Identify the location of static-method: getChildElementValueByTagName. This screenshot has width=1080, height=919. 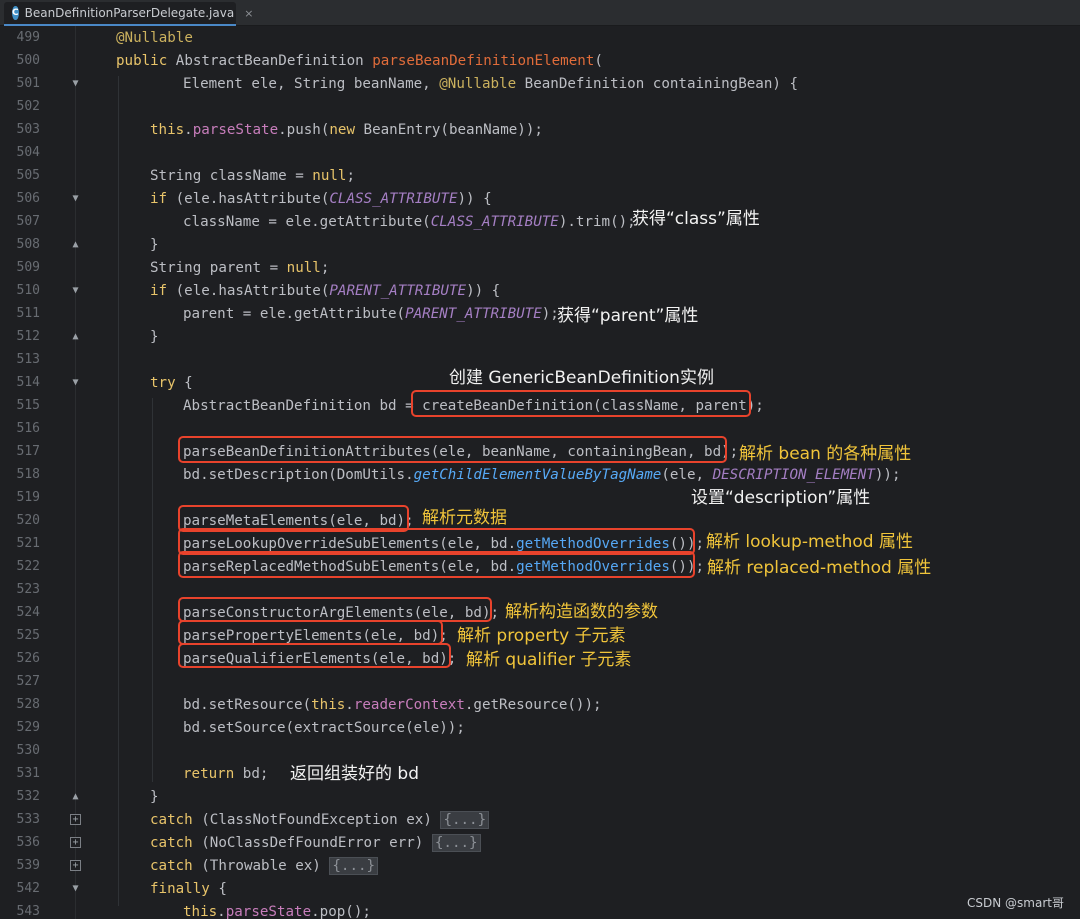
(537, 474).